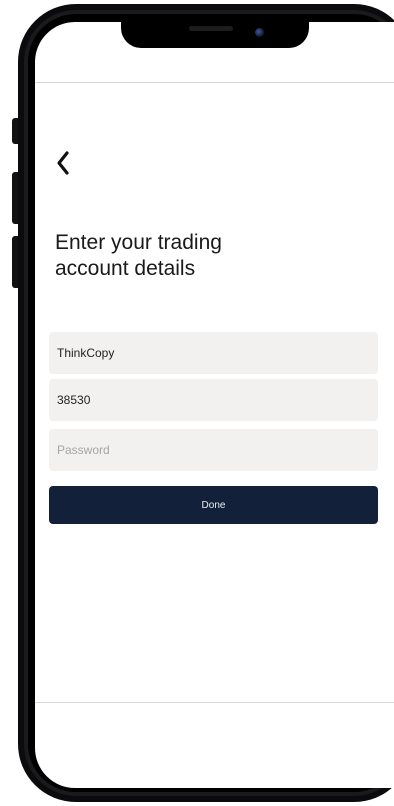 Image resolution: width=394 pixels, height=806 pixels. I want to click on page-title-line-2: account details, so click(125, 268).